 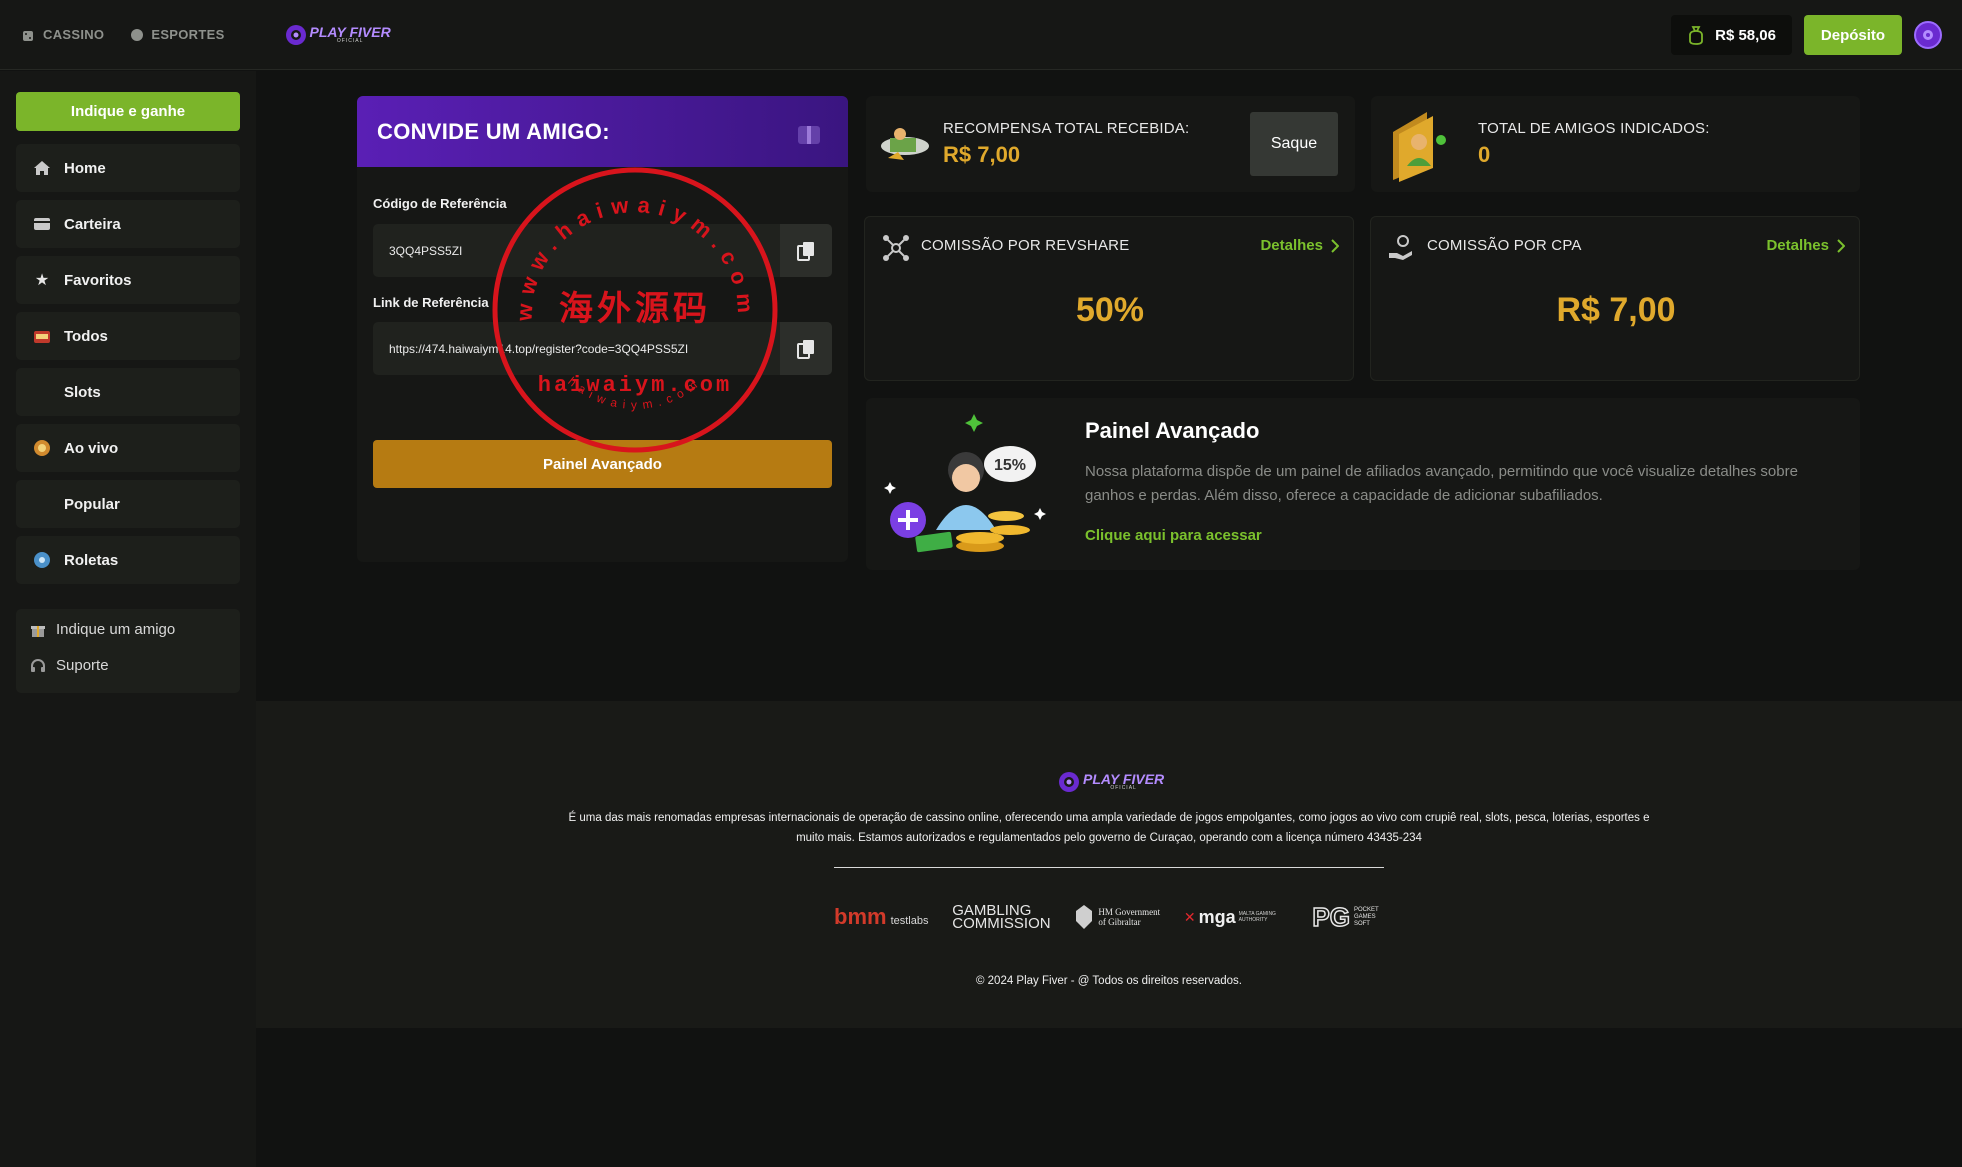 I want to click on page-bottom-area, so click(x=1109, y=1097).